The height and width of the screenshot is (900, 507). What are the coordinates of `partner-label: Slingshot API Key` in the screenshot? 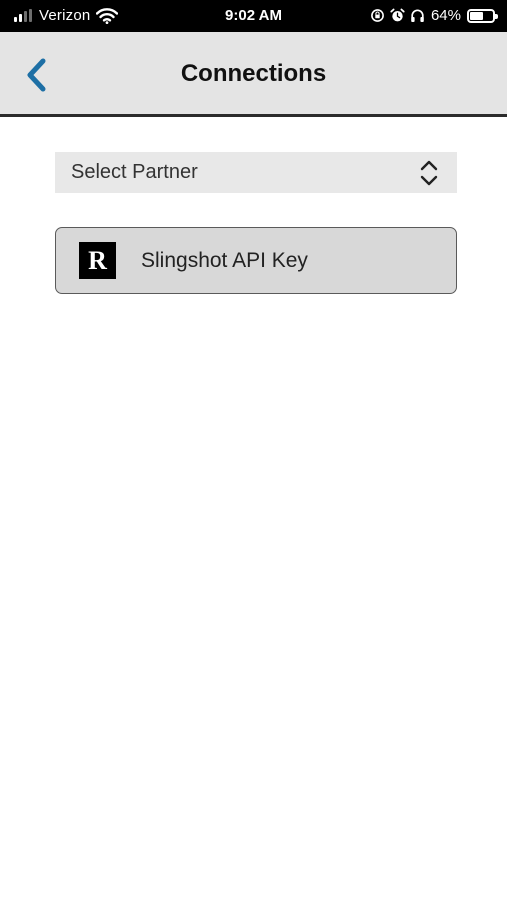 It's located at (224, 260).